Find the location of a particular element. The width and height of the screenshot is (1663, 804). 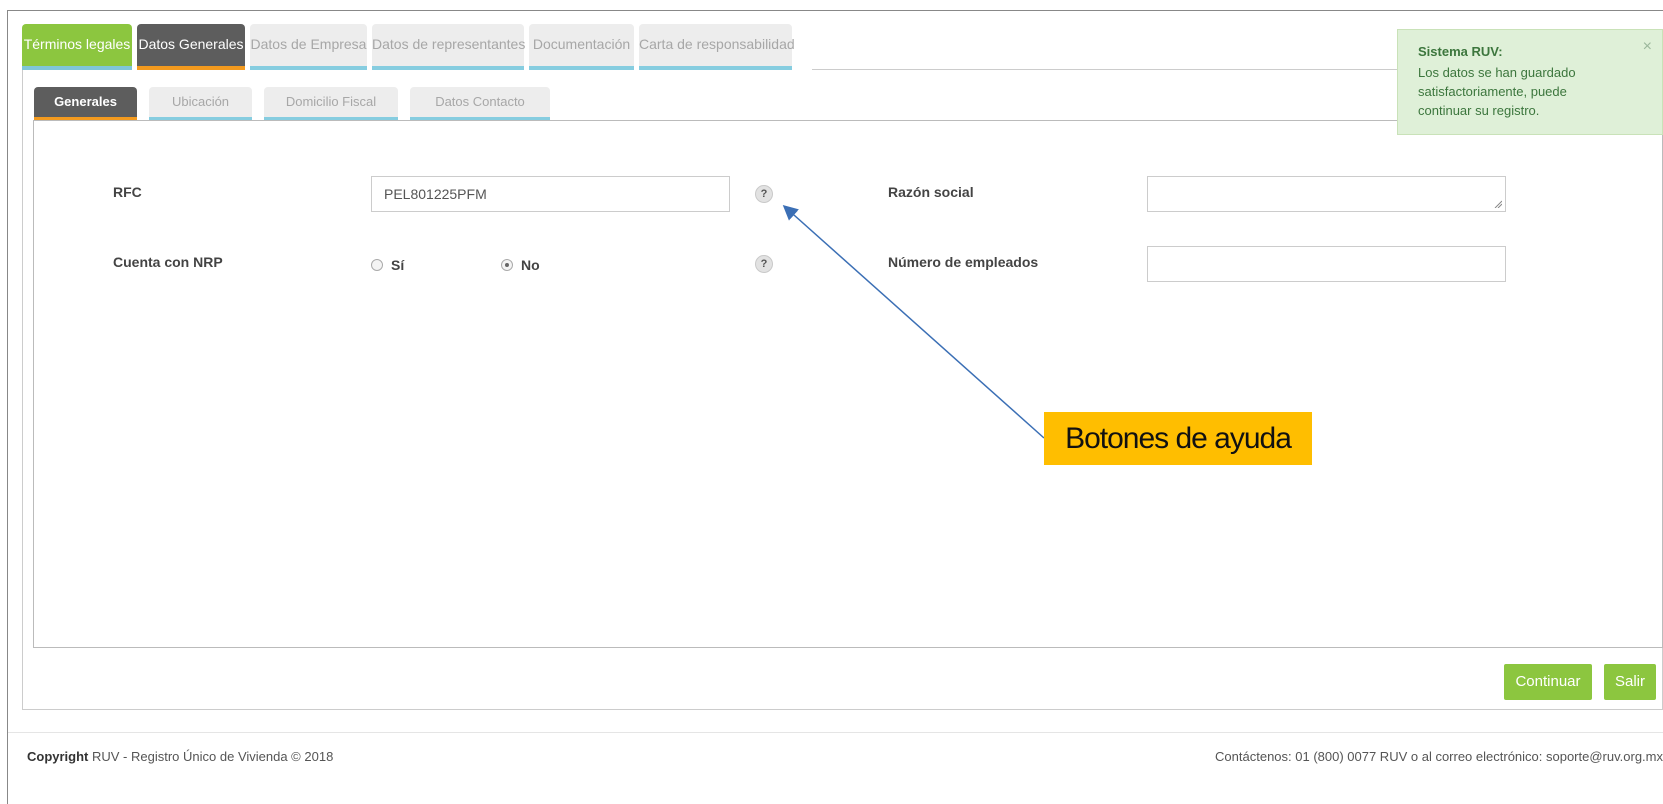

continue-button: Continuar is located at coordinates (1548, 682).